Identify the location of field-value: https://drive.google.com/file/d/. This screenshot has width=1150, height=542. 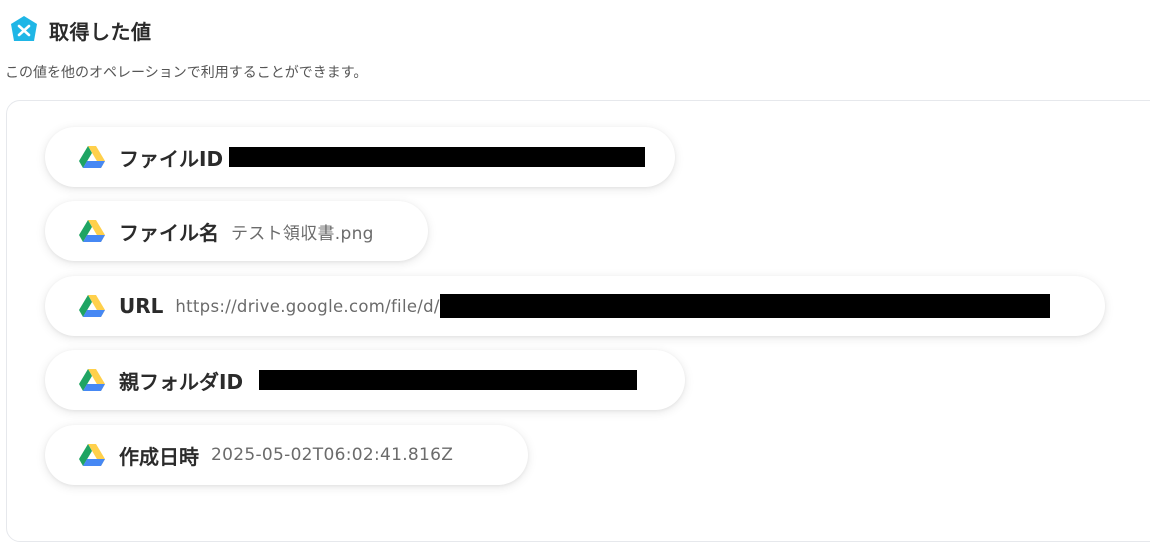
(307, 306).